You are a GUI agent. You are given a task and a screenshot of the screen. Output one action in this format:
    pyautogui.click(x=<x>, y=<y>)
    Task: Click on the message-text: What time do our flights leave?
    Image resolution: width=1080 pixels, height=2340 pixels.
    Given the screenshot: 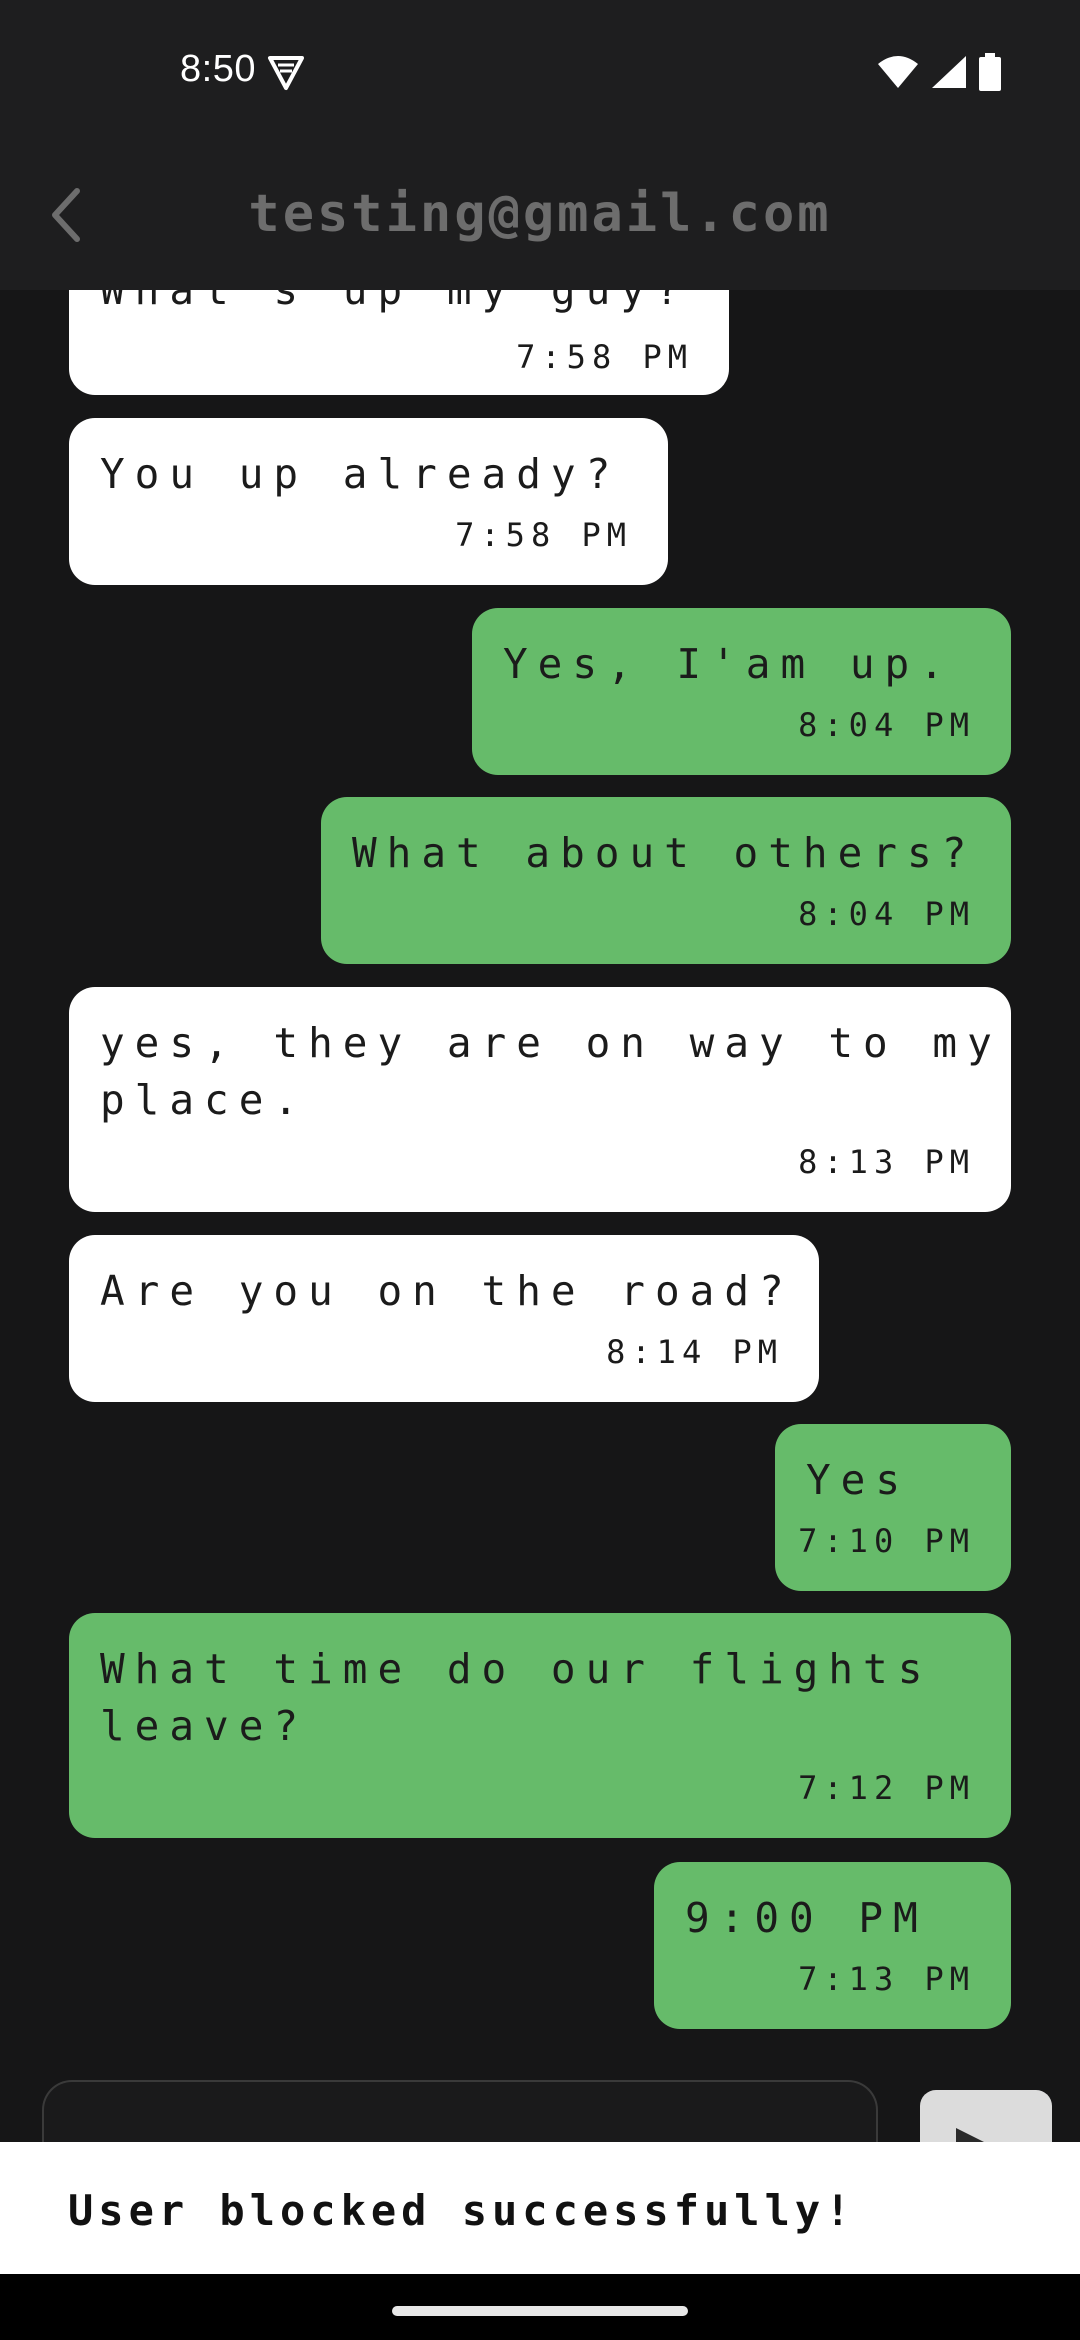 What is the action you would take?
    pyautogui.click(x=516, y=1697)
    